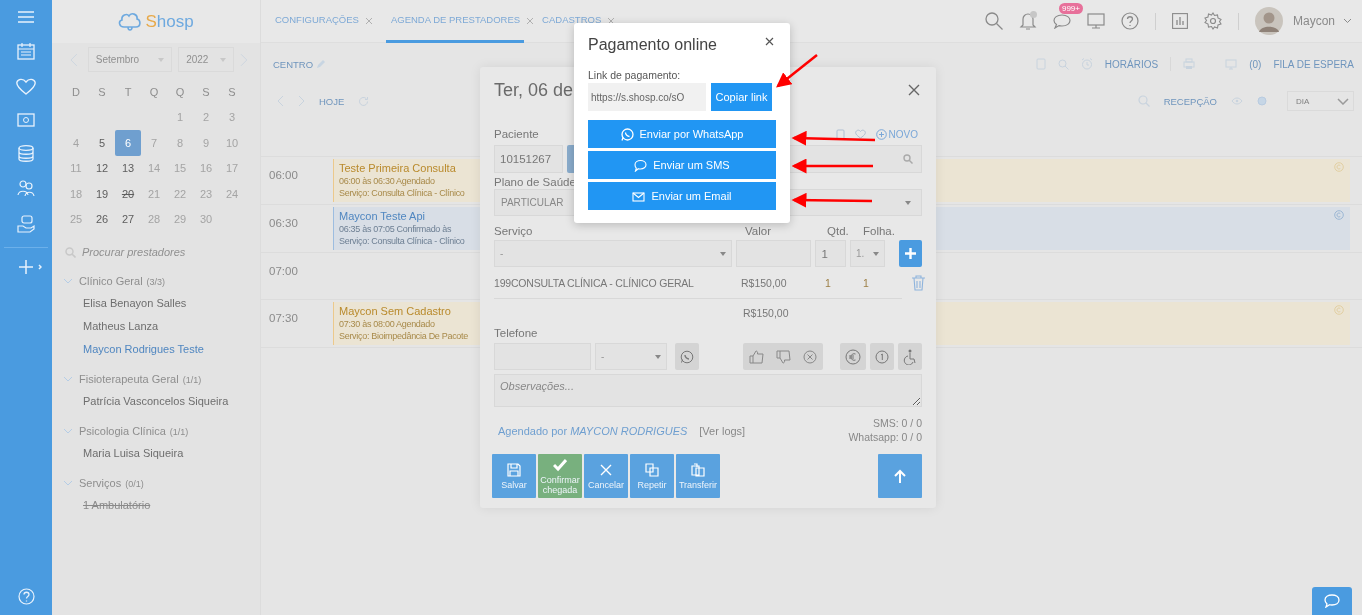  I want to click on message-count-badge: 999+, so click(1070, 8).